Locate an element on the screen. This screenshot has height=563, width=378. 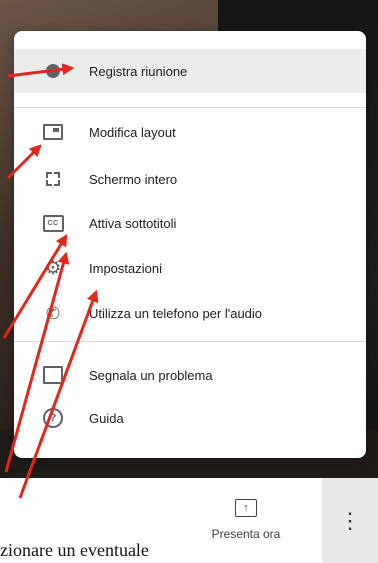
menu-item-label: Utilizza un telefono per l'audio is located at coordinates (176, 313).